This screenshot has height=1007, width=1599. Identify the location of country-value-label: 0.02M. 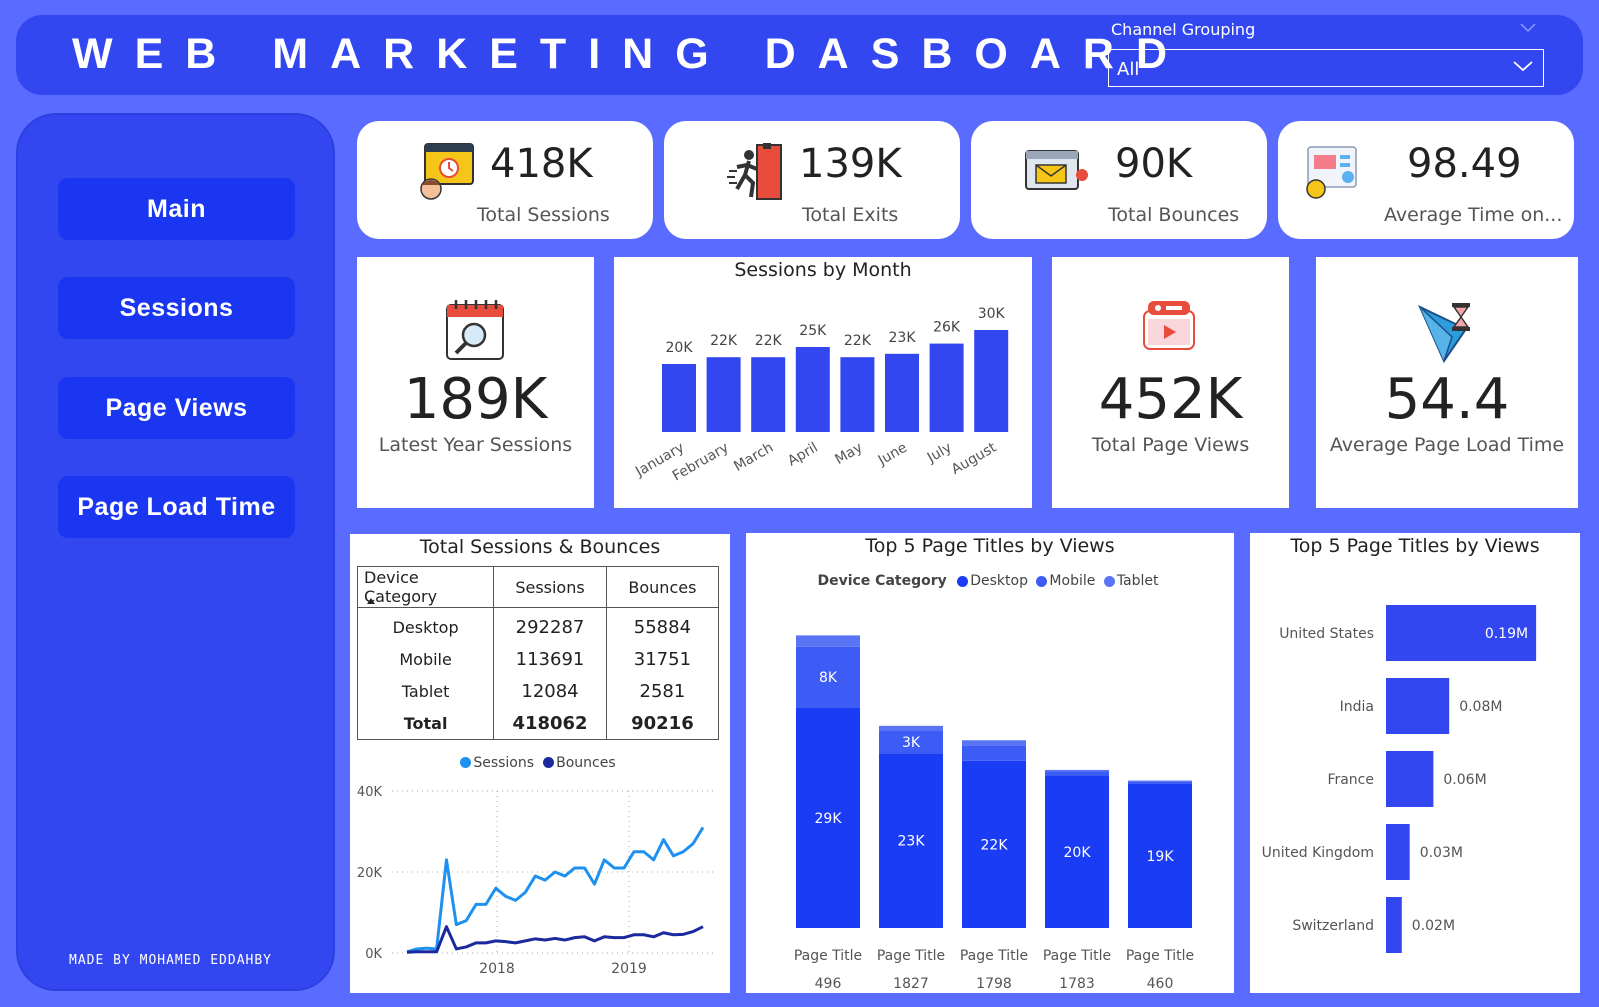
(1433, 926).